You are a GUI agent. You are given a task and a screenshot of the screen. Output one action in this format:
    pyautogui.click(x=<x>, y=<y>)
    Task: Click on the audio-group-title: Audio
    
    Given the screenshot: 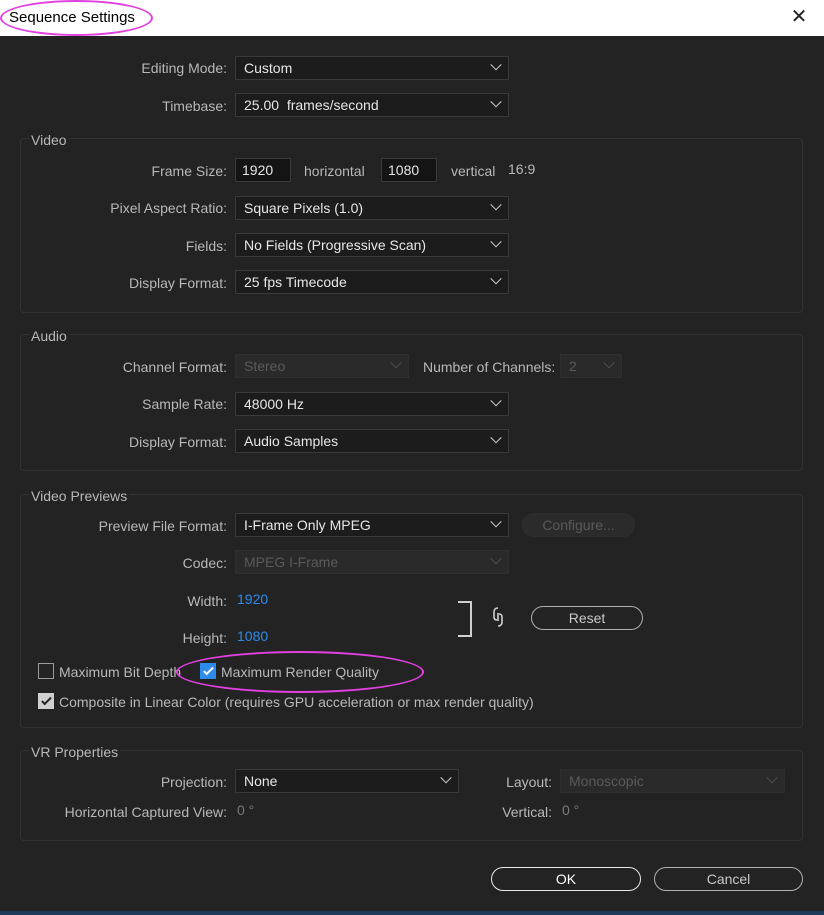 What is the action you would take?
    pyautogui.click(x=49, y=336)
    